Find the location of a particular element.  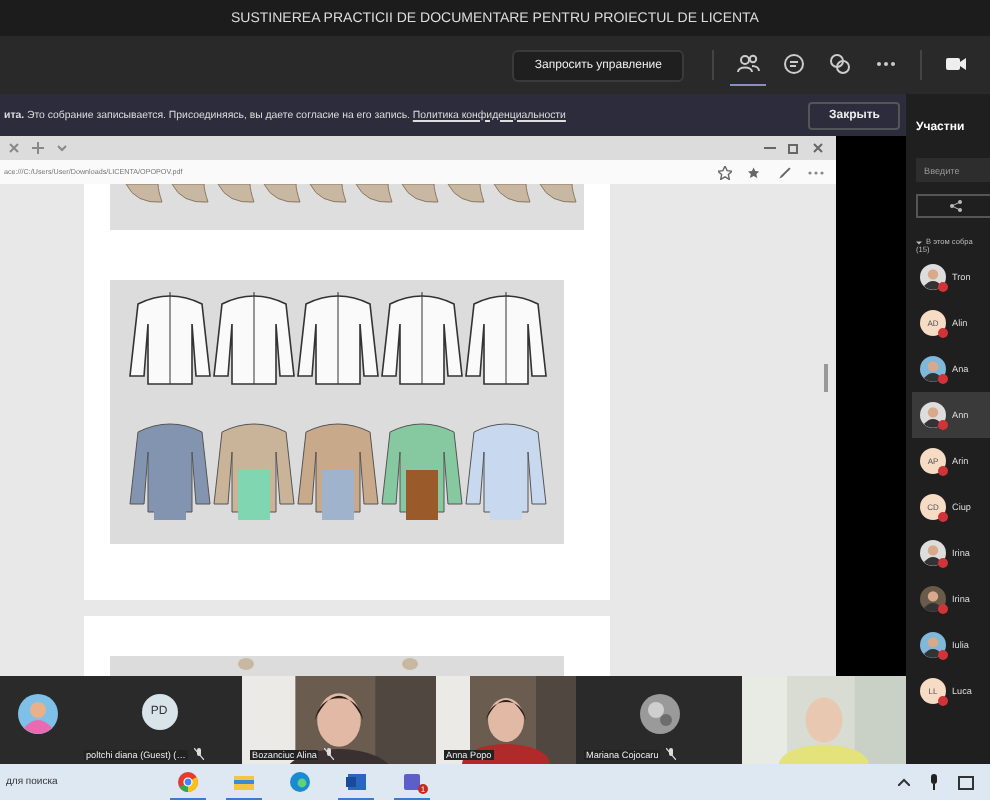

participant-tile is located at coordinates (38, 720).